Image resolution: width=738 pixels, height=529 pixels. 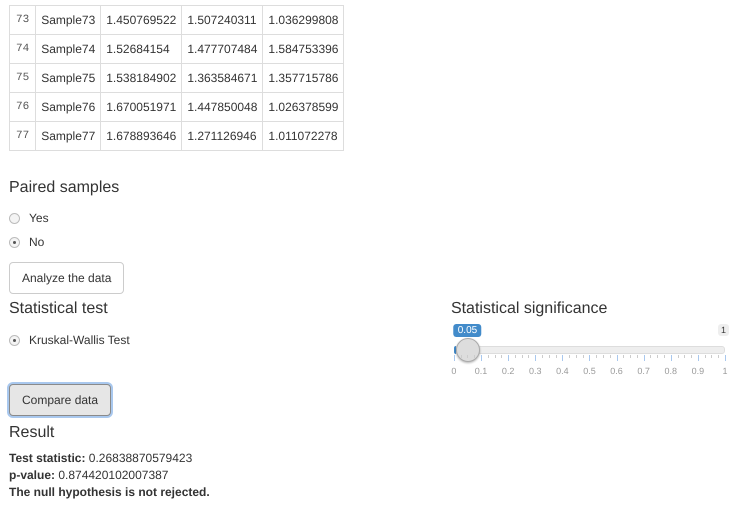 I want to click on radio-option: No, so click(x=369, y=242).